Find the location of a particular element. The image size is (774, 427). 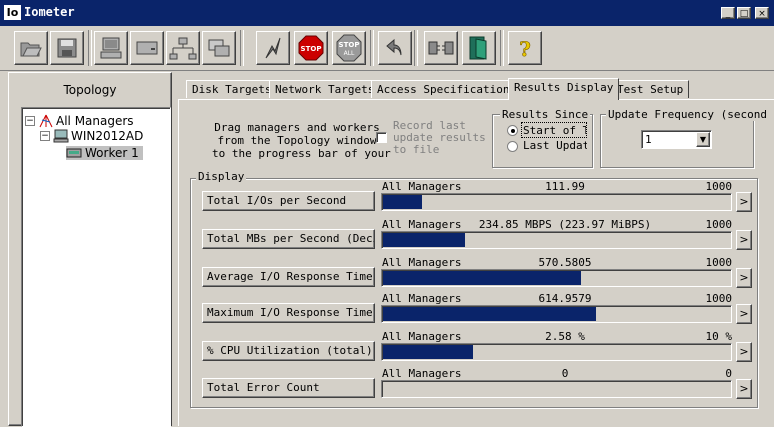

metric-value: 2.58 % is located at coordinates (565, 336).